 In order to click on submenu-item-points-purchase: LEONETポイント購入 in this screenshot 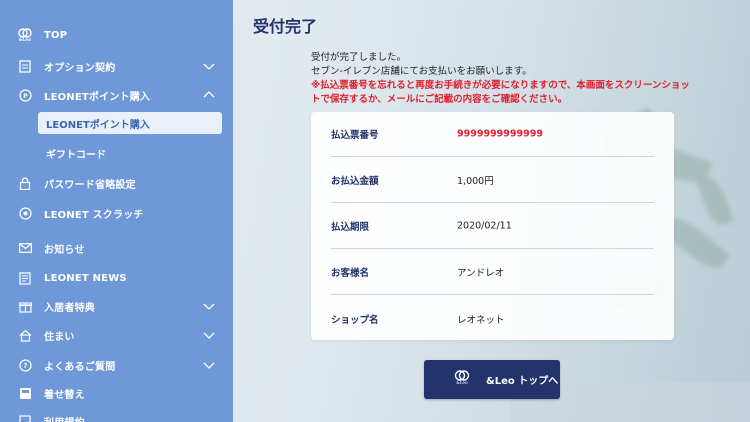, I will do `click(130, 123)`.